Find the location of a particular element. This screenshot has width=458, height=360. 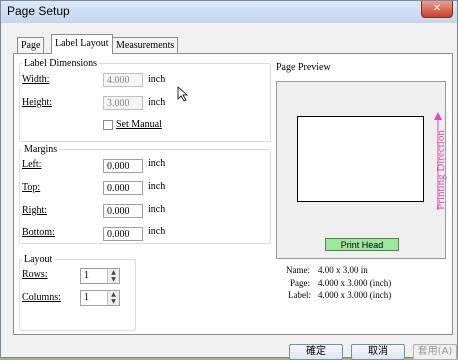

tab-measurements: Measurements is located at coordinates (145, 45).